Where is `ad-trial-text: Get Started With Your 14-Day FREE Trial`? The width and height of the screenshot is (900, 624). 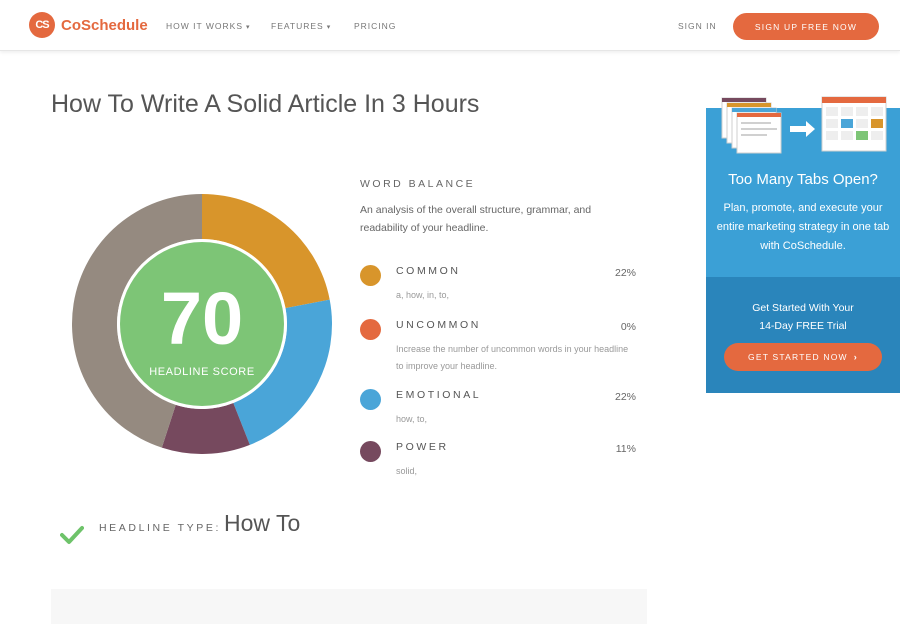
ad-trial-text: Get Started With Your 14-Day FREE Trial is located at coordinates (803, 317).